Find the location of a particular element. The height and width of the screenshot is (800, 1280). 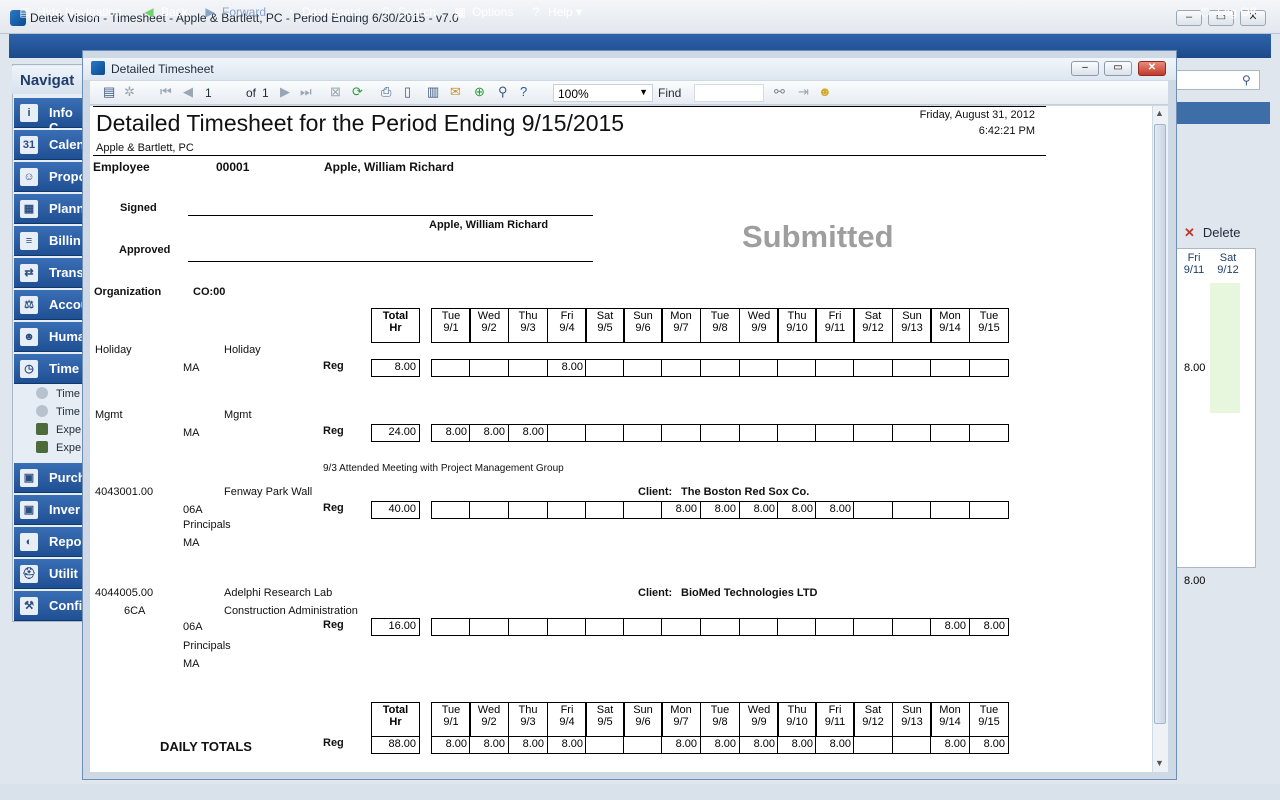

nav-info-center: i Info C is located at coordinates (49, 116).